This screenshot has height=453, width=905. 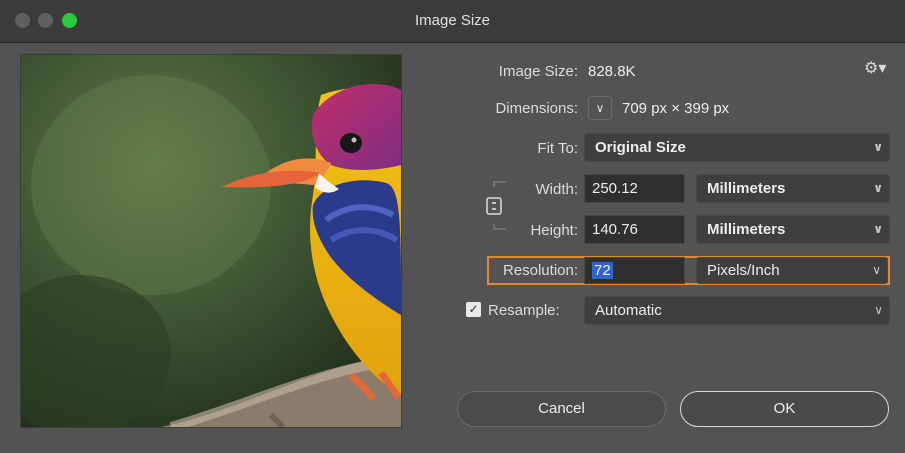 I want to click on checkmark-icon: ✓, so click(x=473, y=309).